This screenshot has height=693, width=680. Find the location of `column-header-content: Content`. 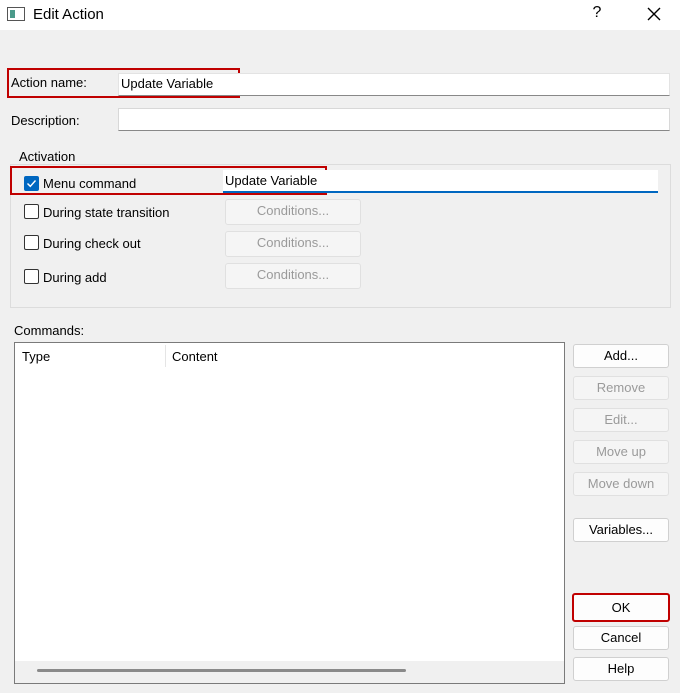

column-header-content: Content is located at coordinates (195, 356).